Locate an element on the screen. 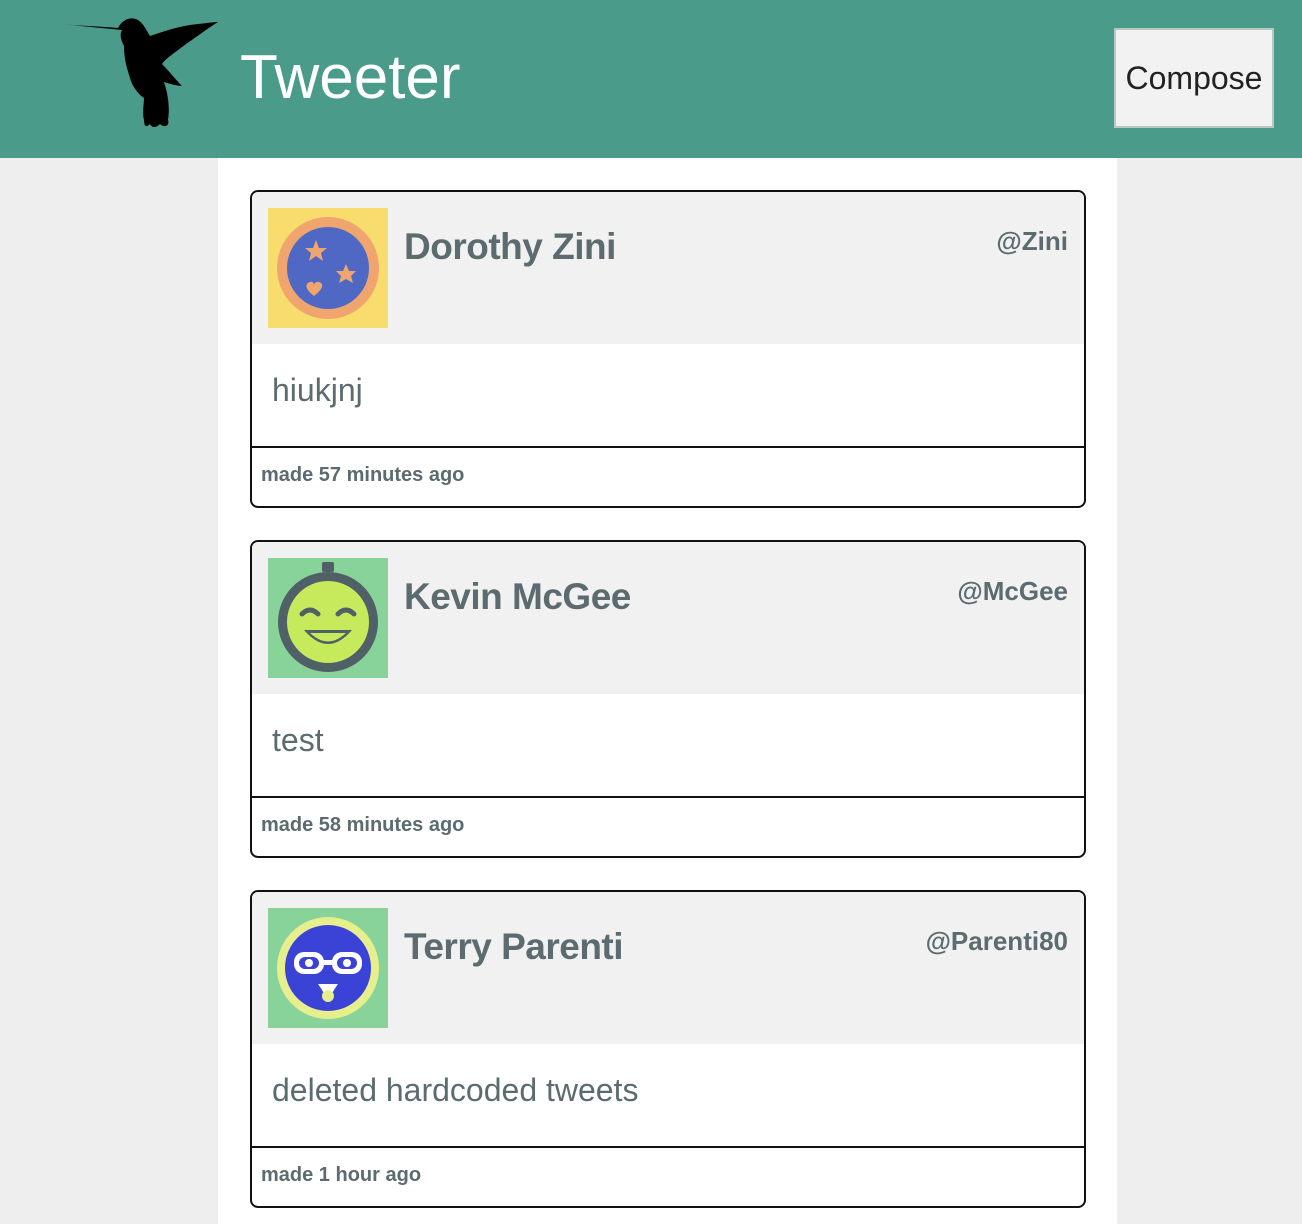 This screenshot has height=1224, width=1302. compose-button: Compose is located at coordinates (1194, 78).